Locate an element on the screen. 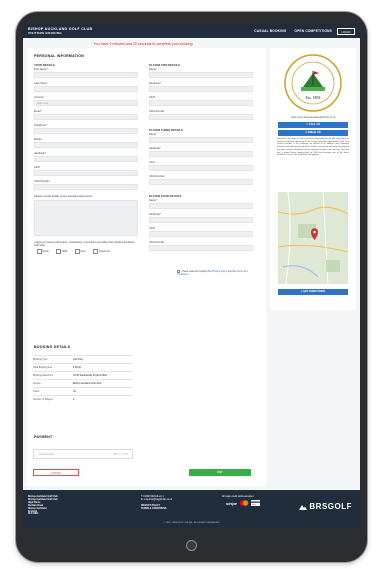  privacy-policy-link: Privacy Policy is located at coordinates (219, 271).